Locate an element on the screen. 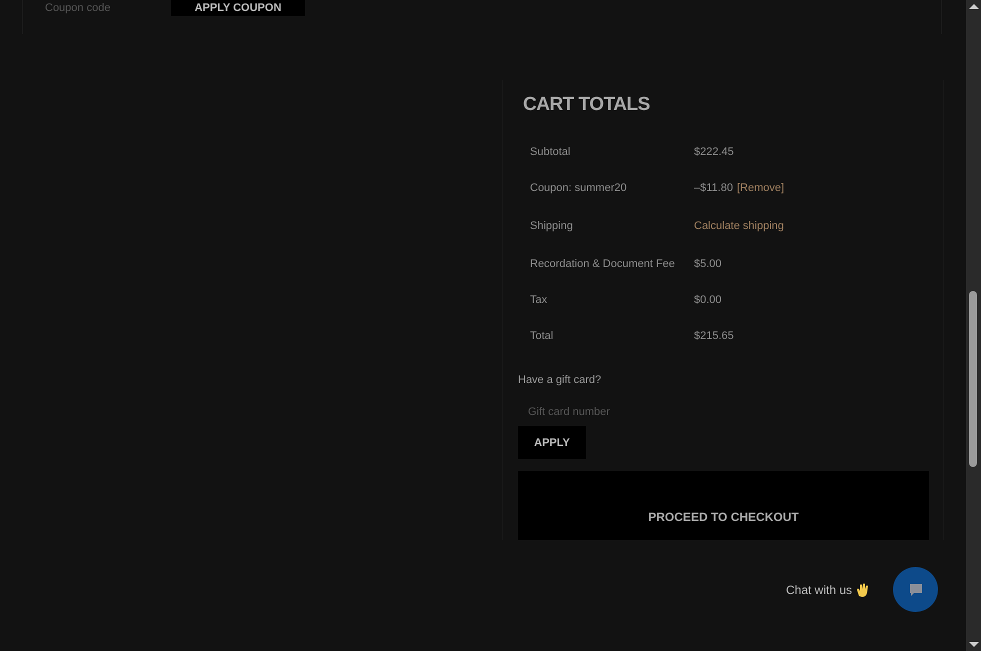  amount: $222.45 is located at coordinates (714, 152).